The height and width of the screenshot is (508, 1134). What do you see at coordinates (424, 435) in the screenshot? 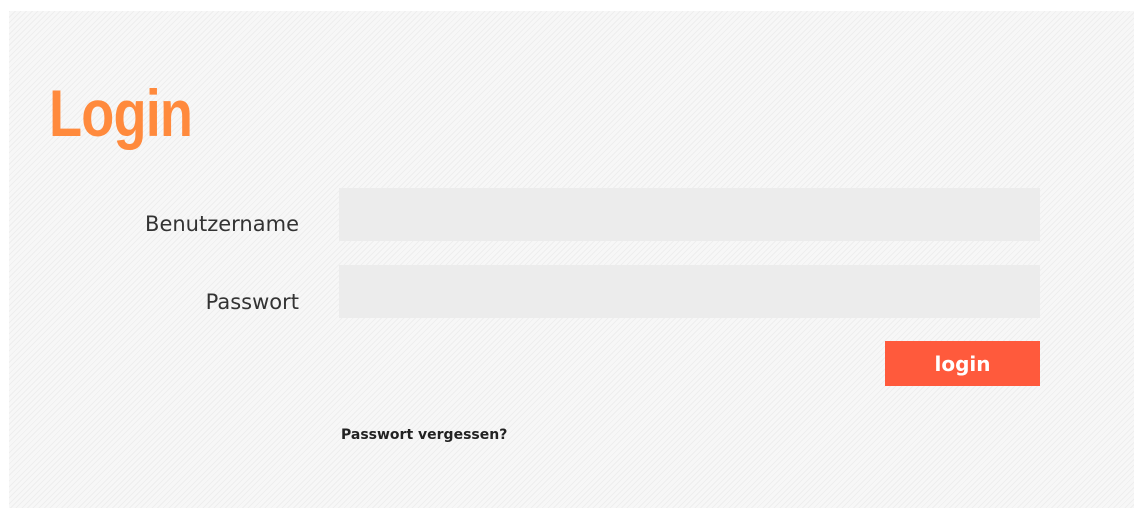
I see `forgot-password-link: Passwort vergessen?` at bounding box center [424, 435].